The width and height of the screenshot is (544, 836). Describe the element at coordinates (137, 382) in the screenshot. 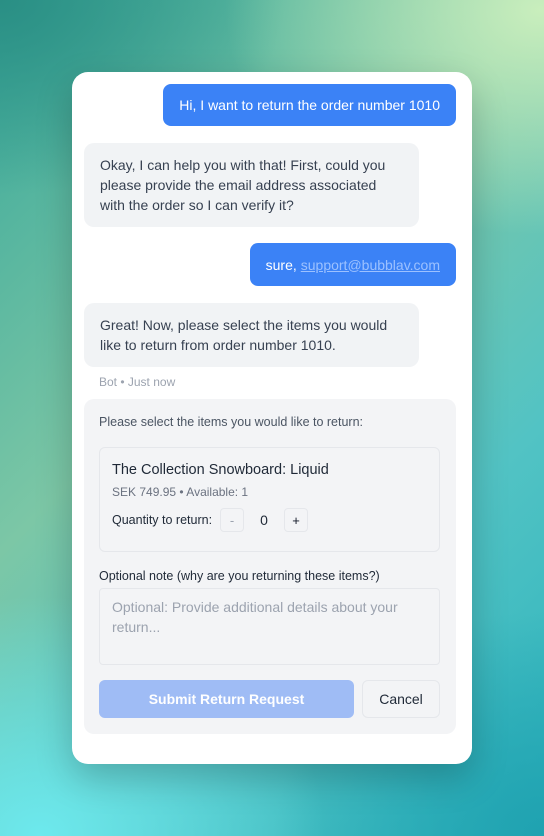

I see `message-meta: Bot • Just now` at that location.